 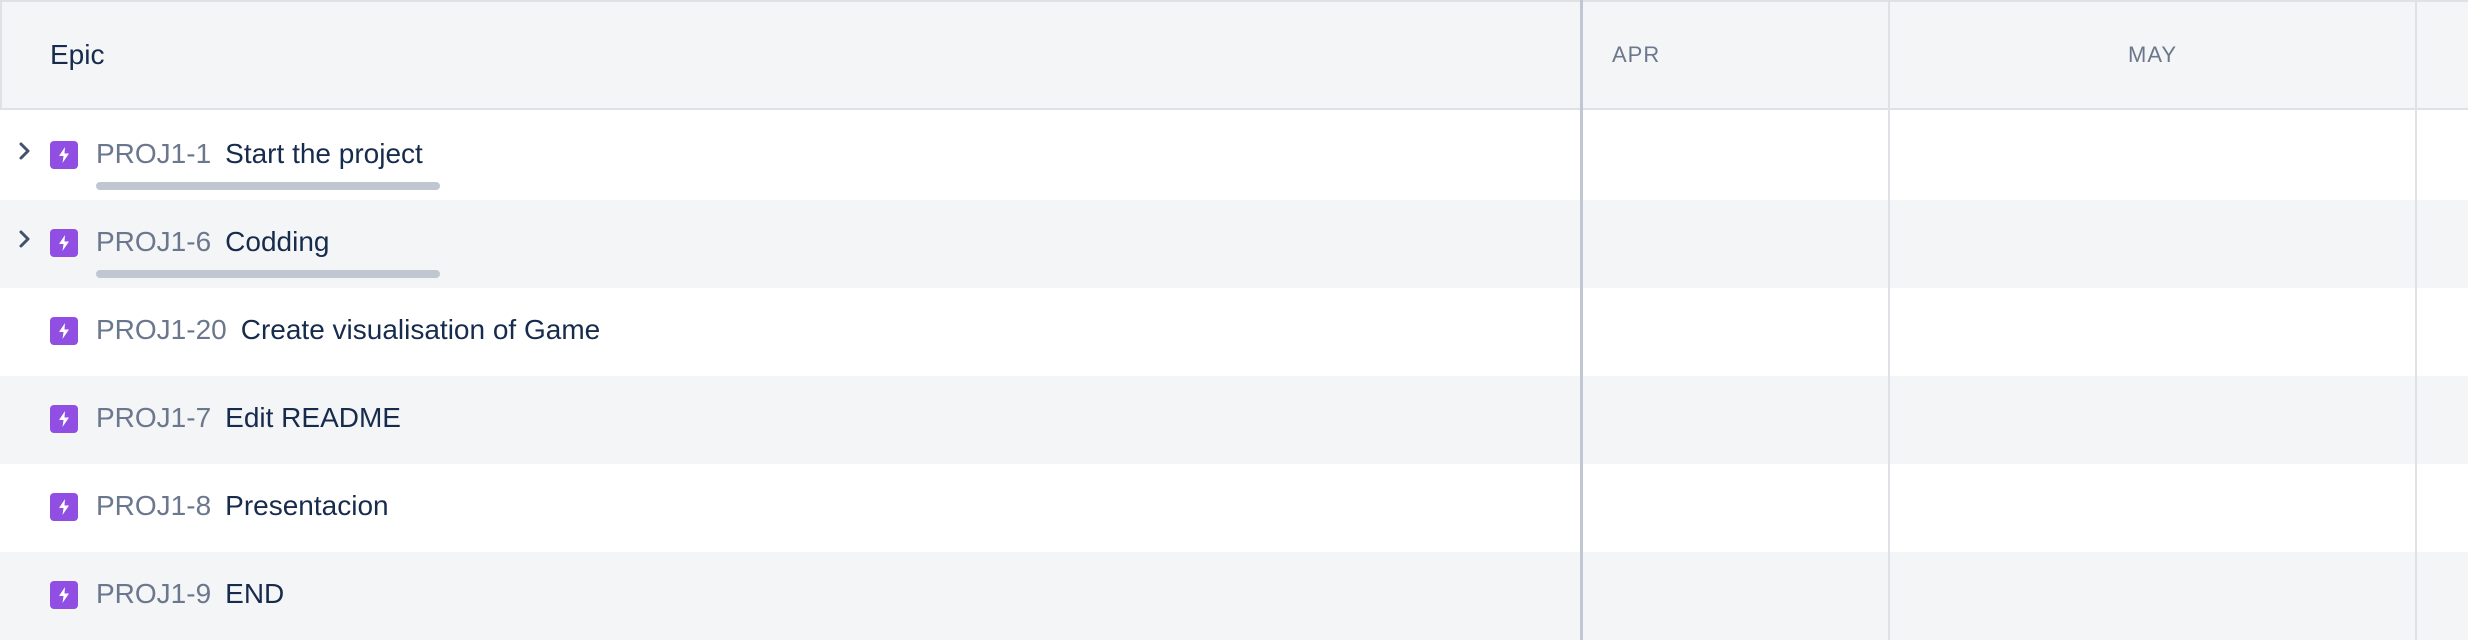 What do you see at coordinates (324, 153) in the screenshot?
I see `issue-summary: Start the project` at bounding box center [324, 153].